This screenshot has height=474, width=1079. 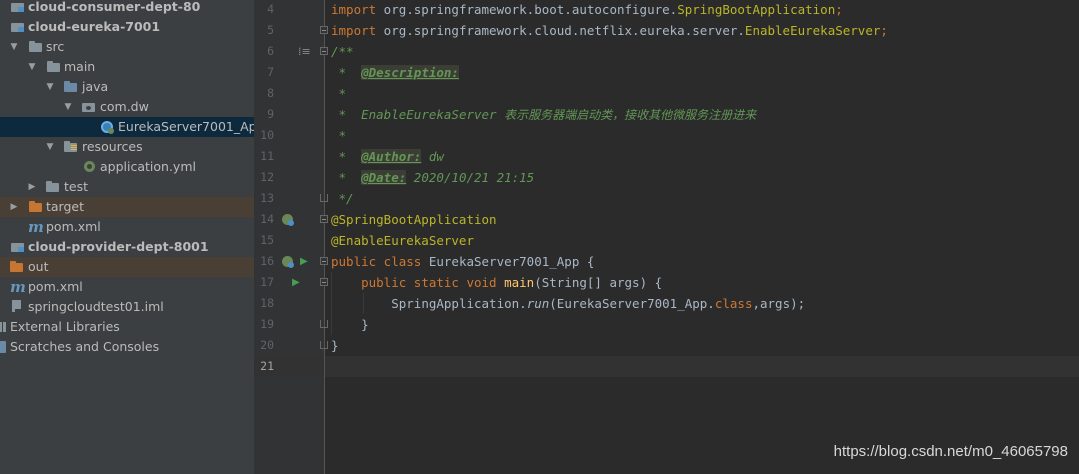 I want to click on tree-item-out: out, so click(x=127, y=267).